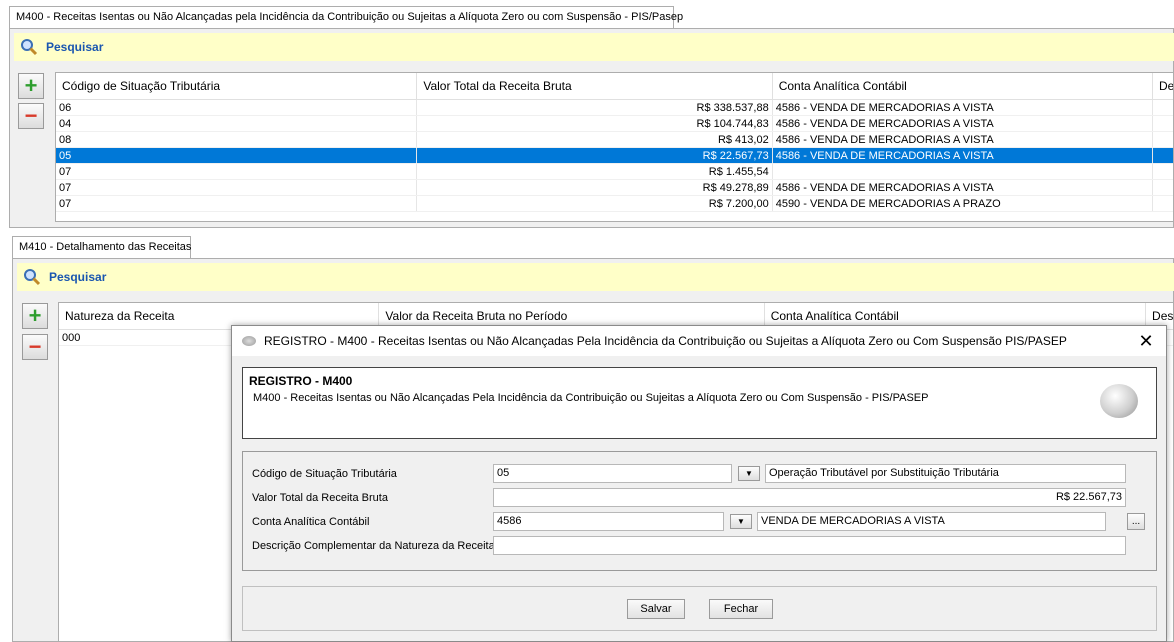 The width and height of the screenshot is (1174, 642). I want to click on cst-cell: 06, so click(237, 107).